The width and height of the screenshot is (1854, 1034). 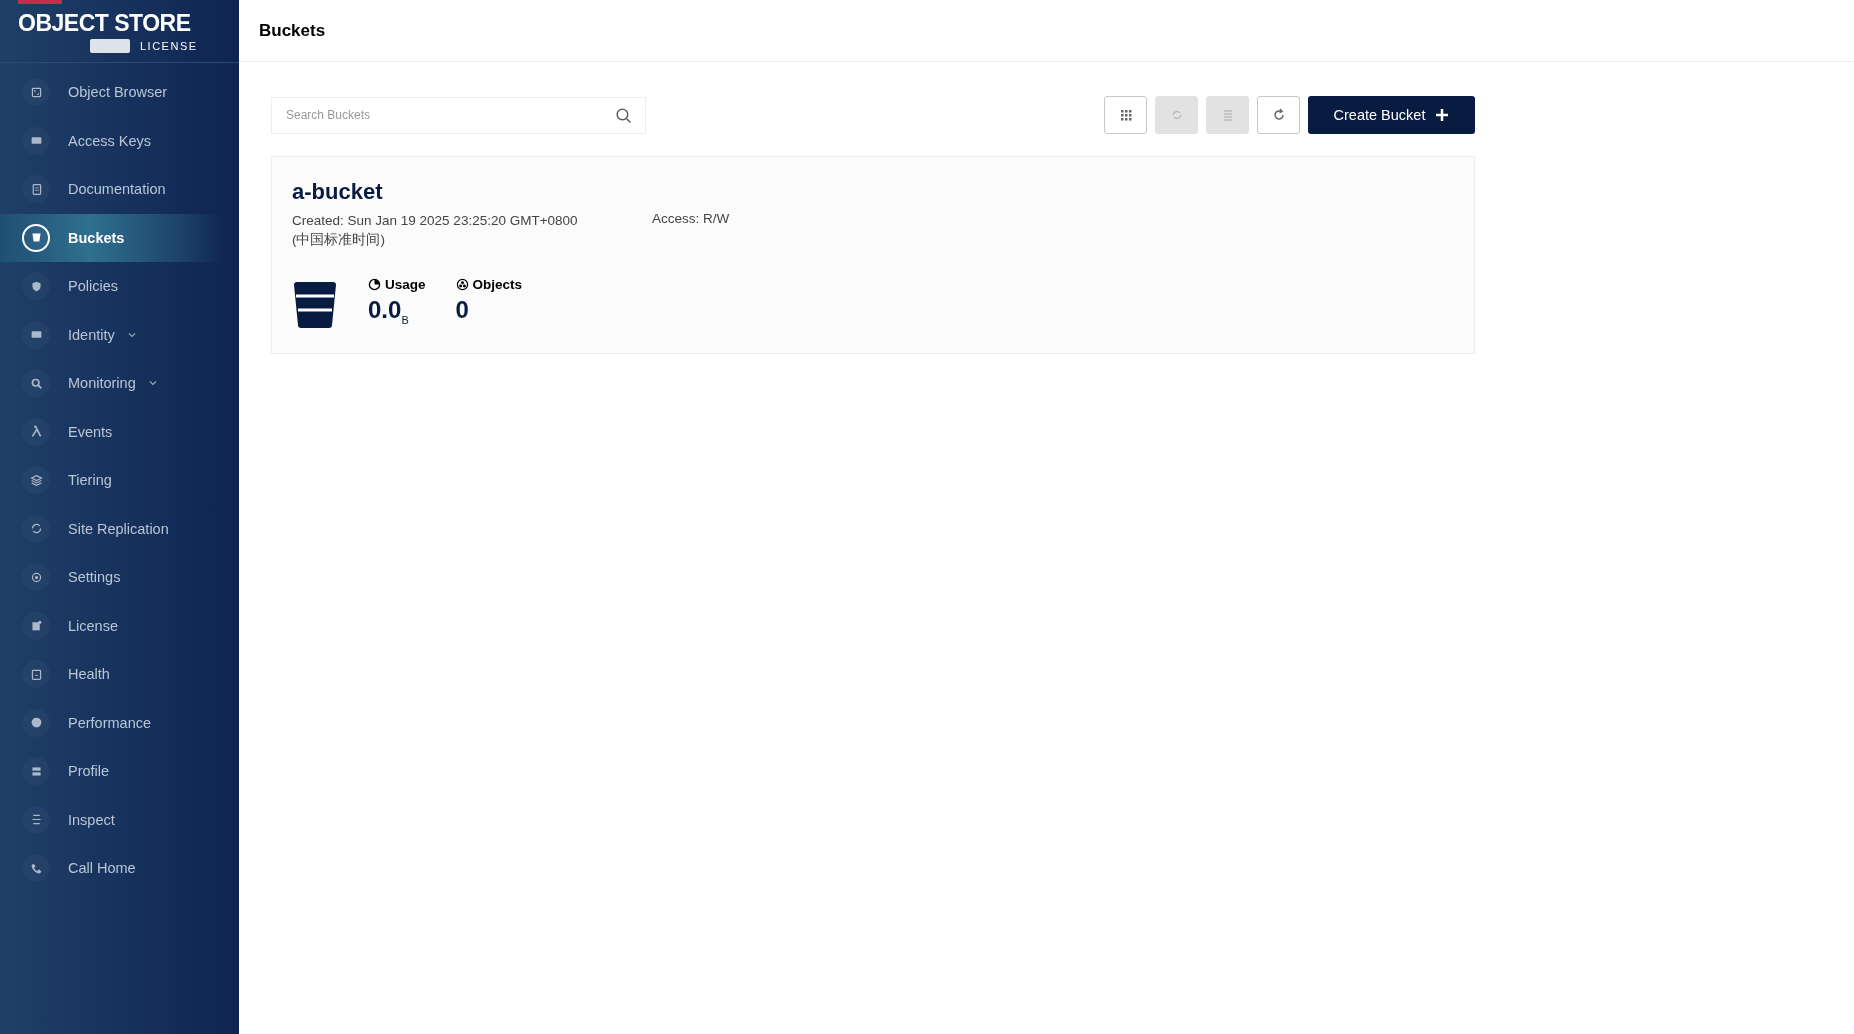 What do you see at coordinates (36, 577) in the screenshot?
I see `gear-icon` at bounding box center [36, 577].